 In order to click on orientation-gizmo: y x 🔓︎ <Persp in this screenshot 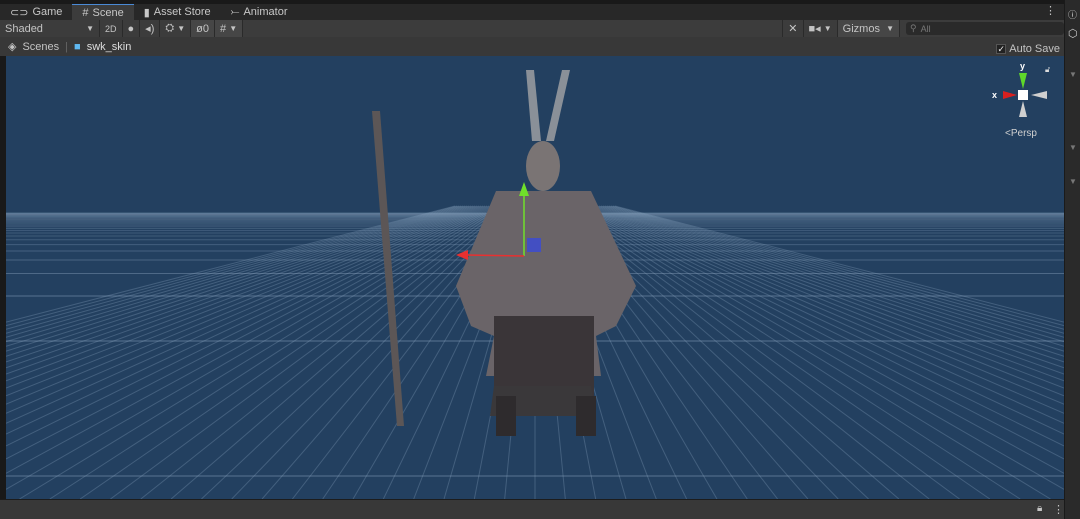, I will do `click(1016, 106)`.